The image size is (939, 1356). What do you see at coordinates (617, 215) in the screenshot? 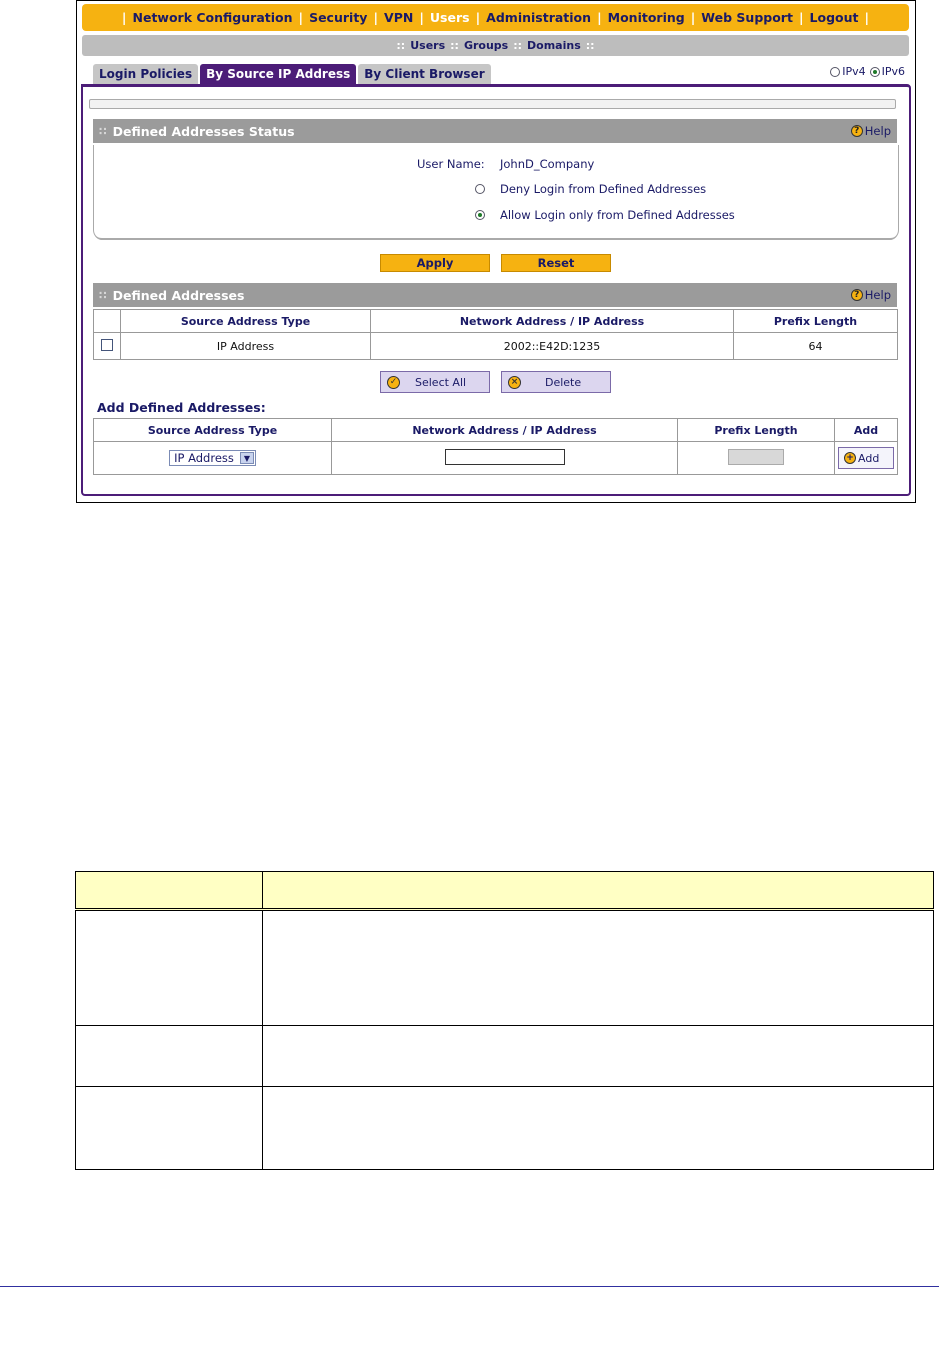
I see `allow-login-label: Allow Login only from Defined Addresses` at bounding box center [617, 215].